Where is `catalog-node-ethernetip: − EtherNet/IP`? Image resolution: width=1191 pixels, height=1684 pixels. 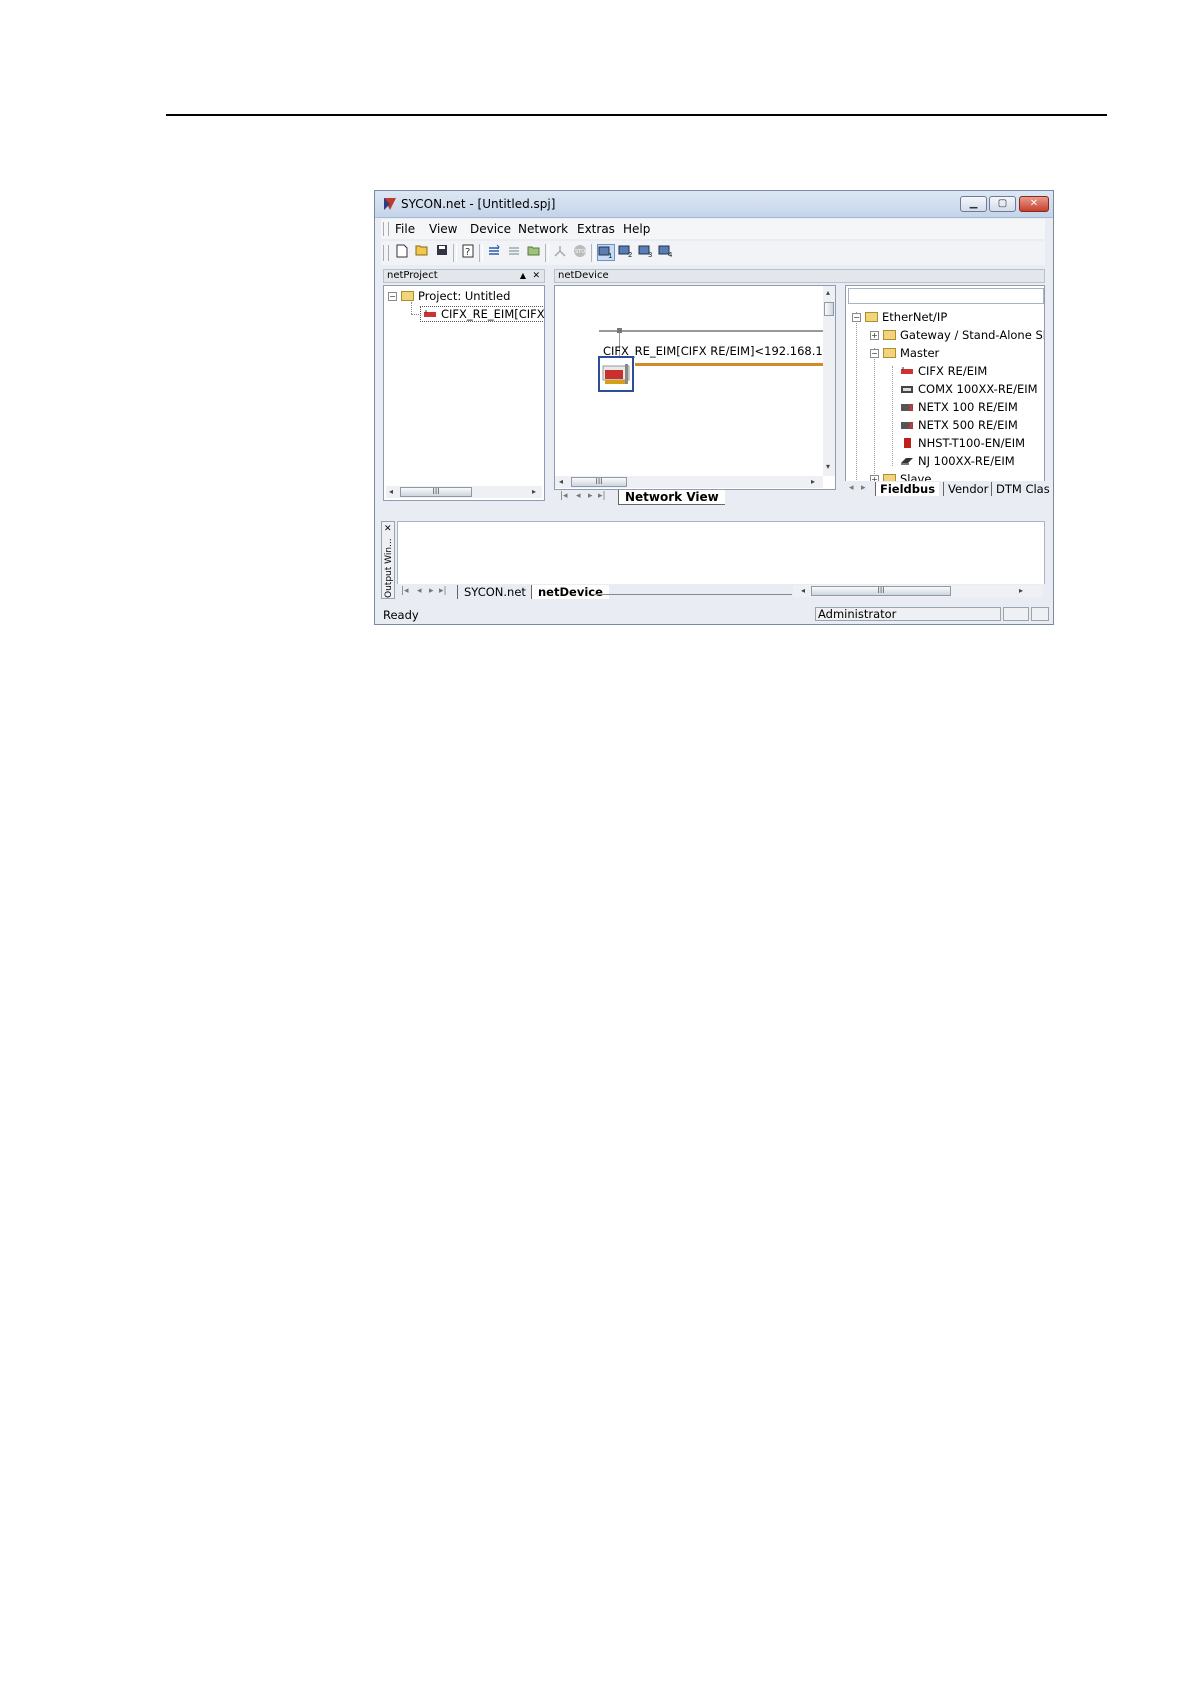 catalog-node-ethernetip: − EtherNet/IP is located at coordinates (899, 317).